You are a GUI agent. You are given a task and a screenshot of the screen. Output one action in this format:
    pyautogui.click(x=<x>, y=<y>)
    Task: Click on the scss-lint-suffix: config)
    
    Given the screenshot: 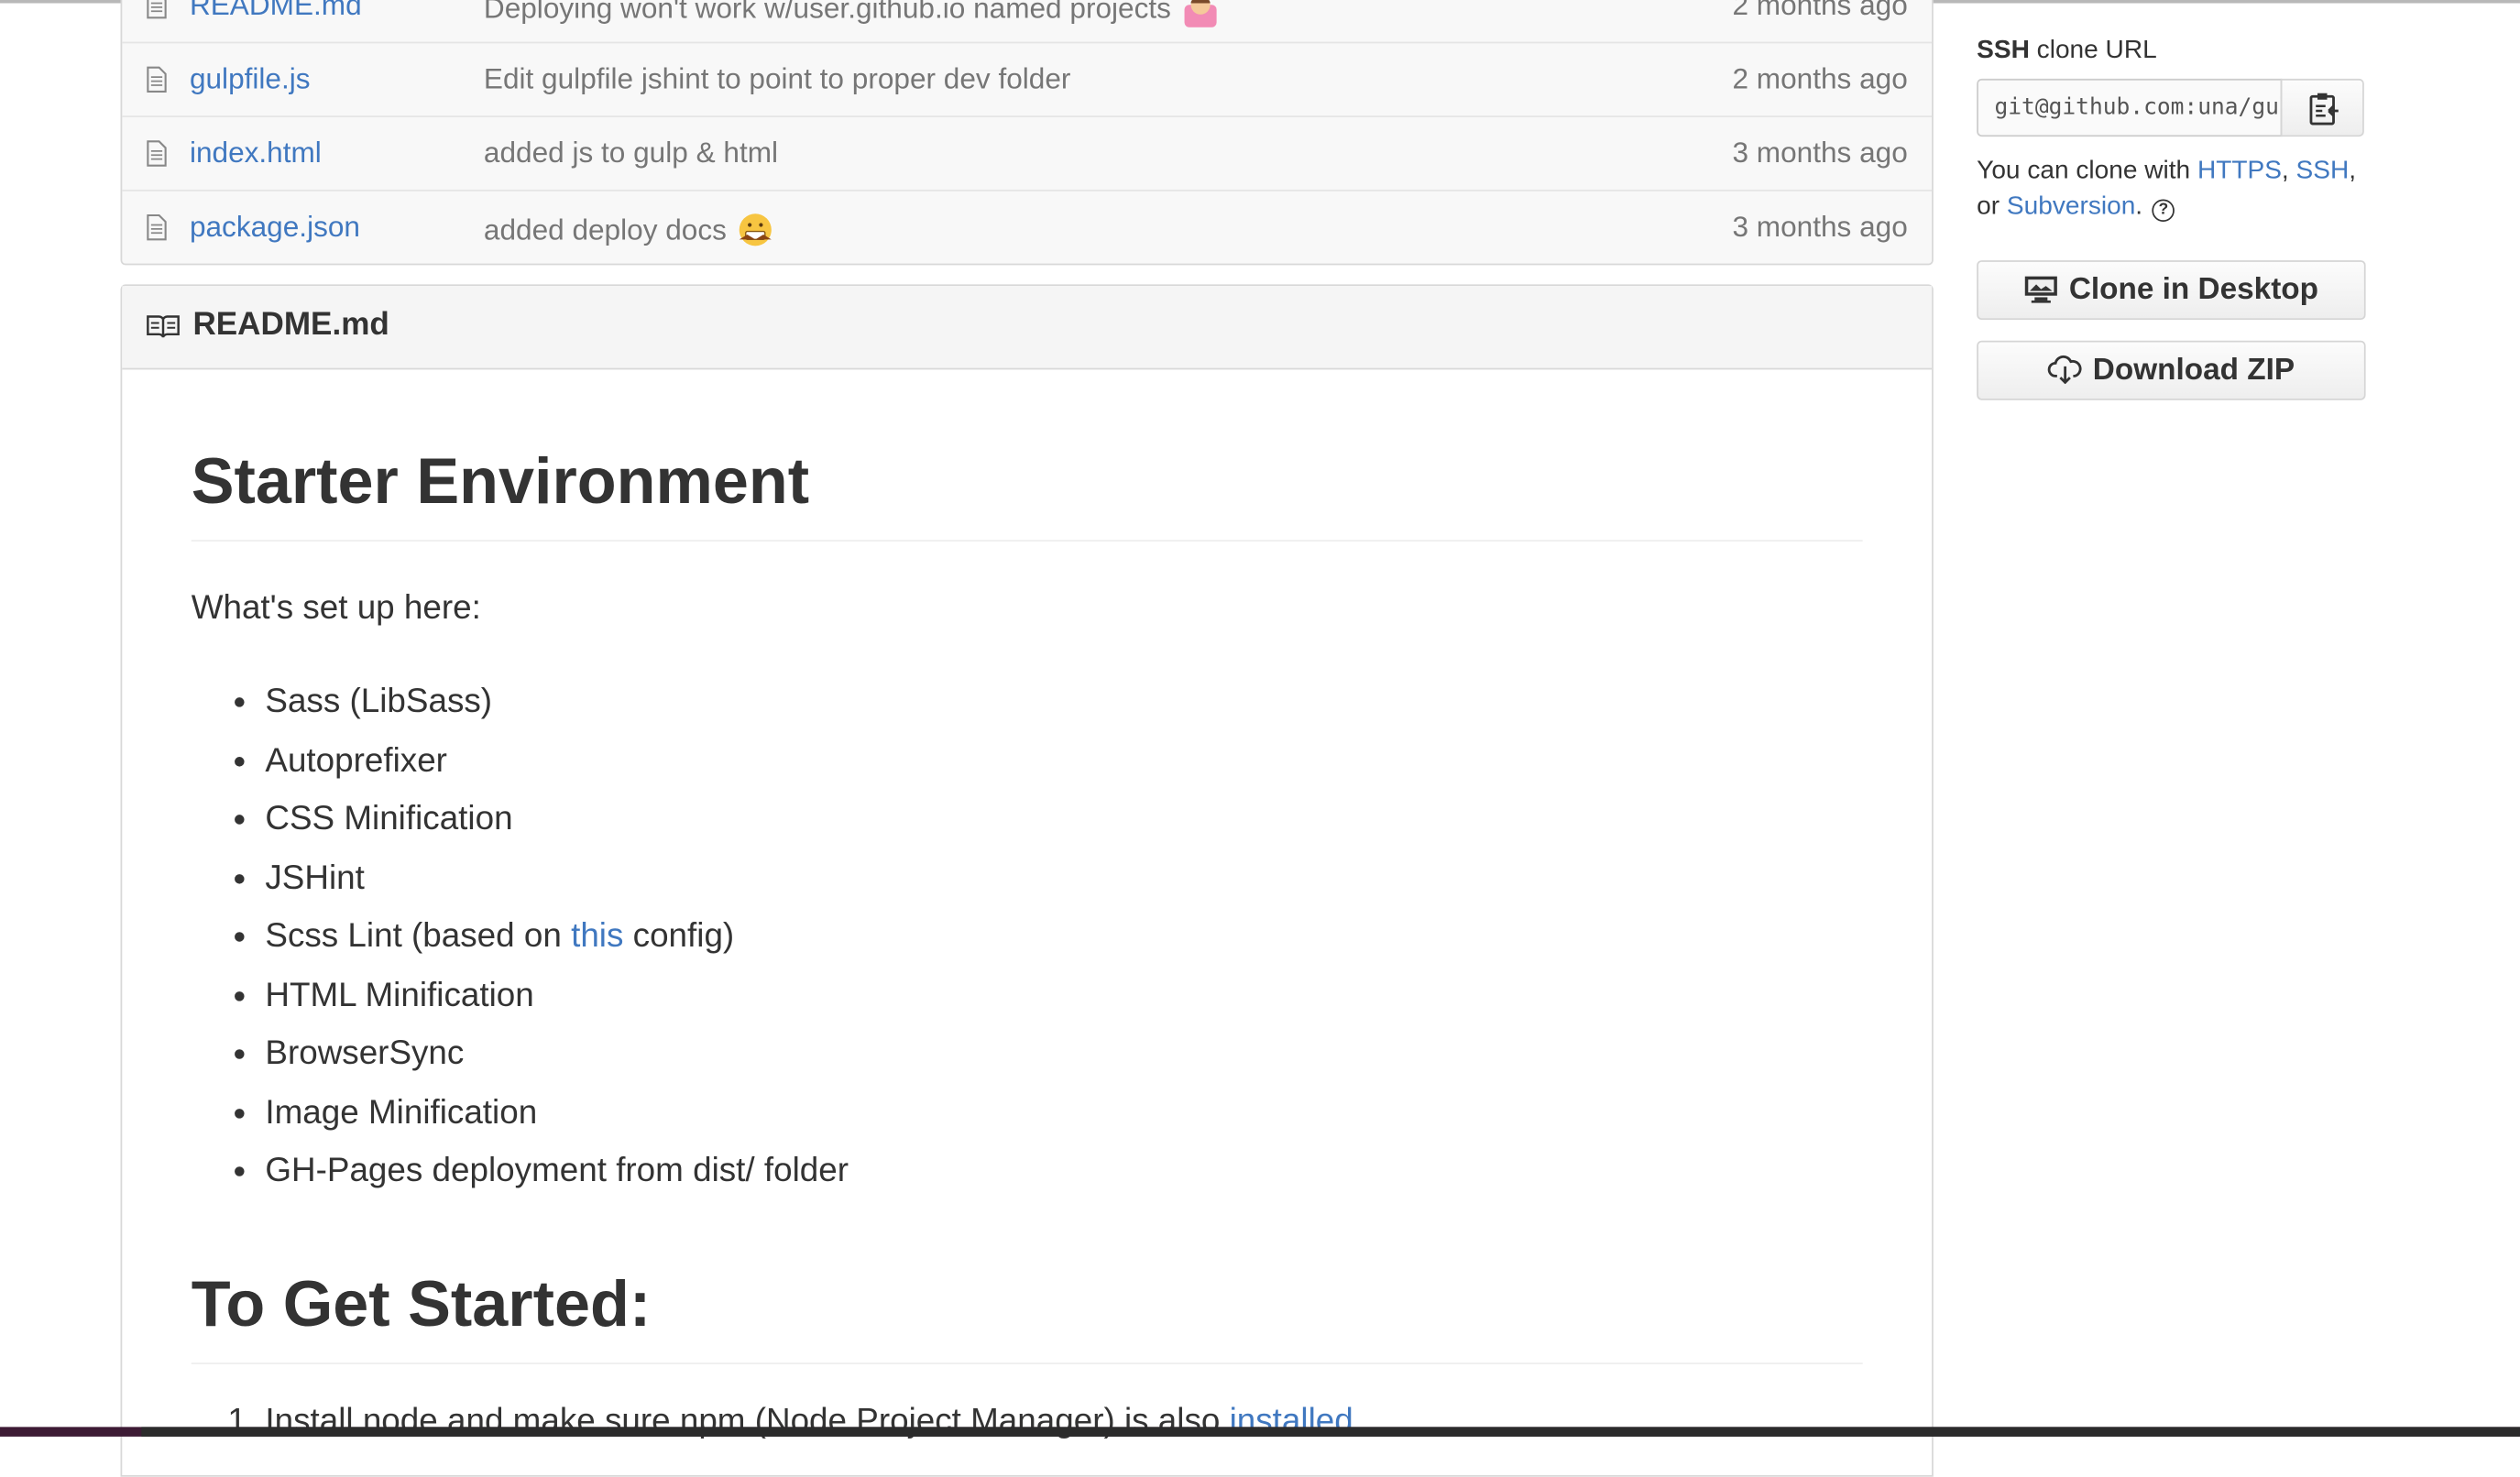 What is the action you would take?
    pyautogui.click(x=679, y=936)
    